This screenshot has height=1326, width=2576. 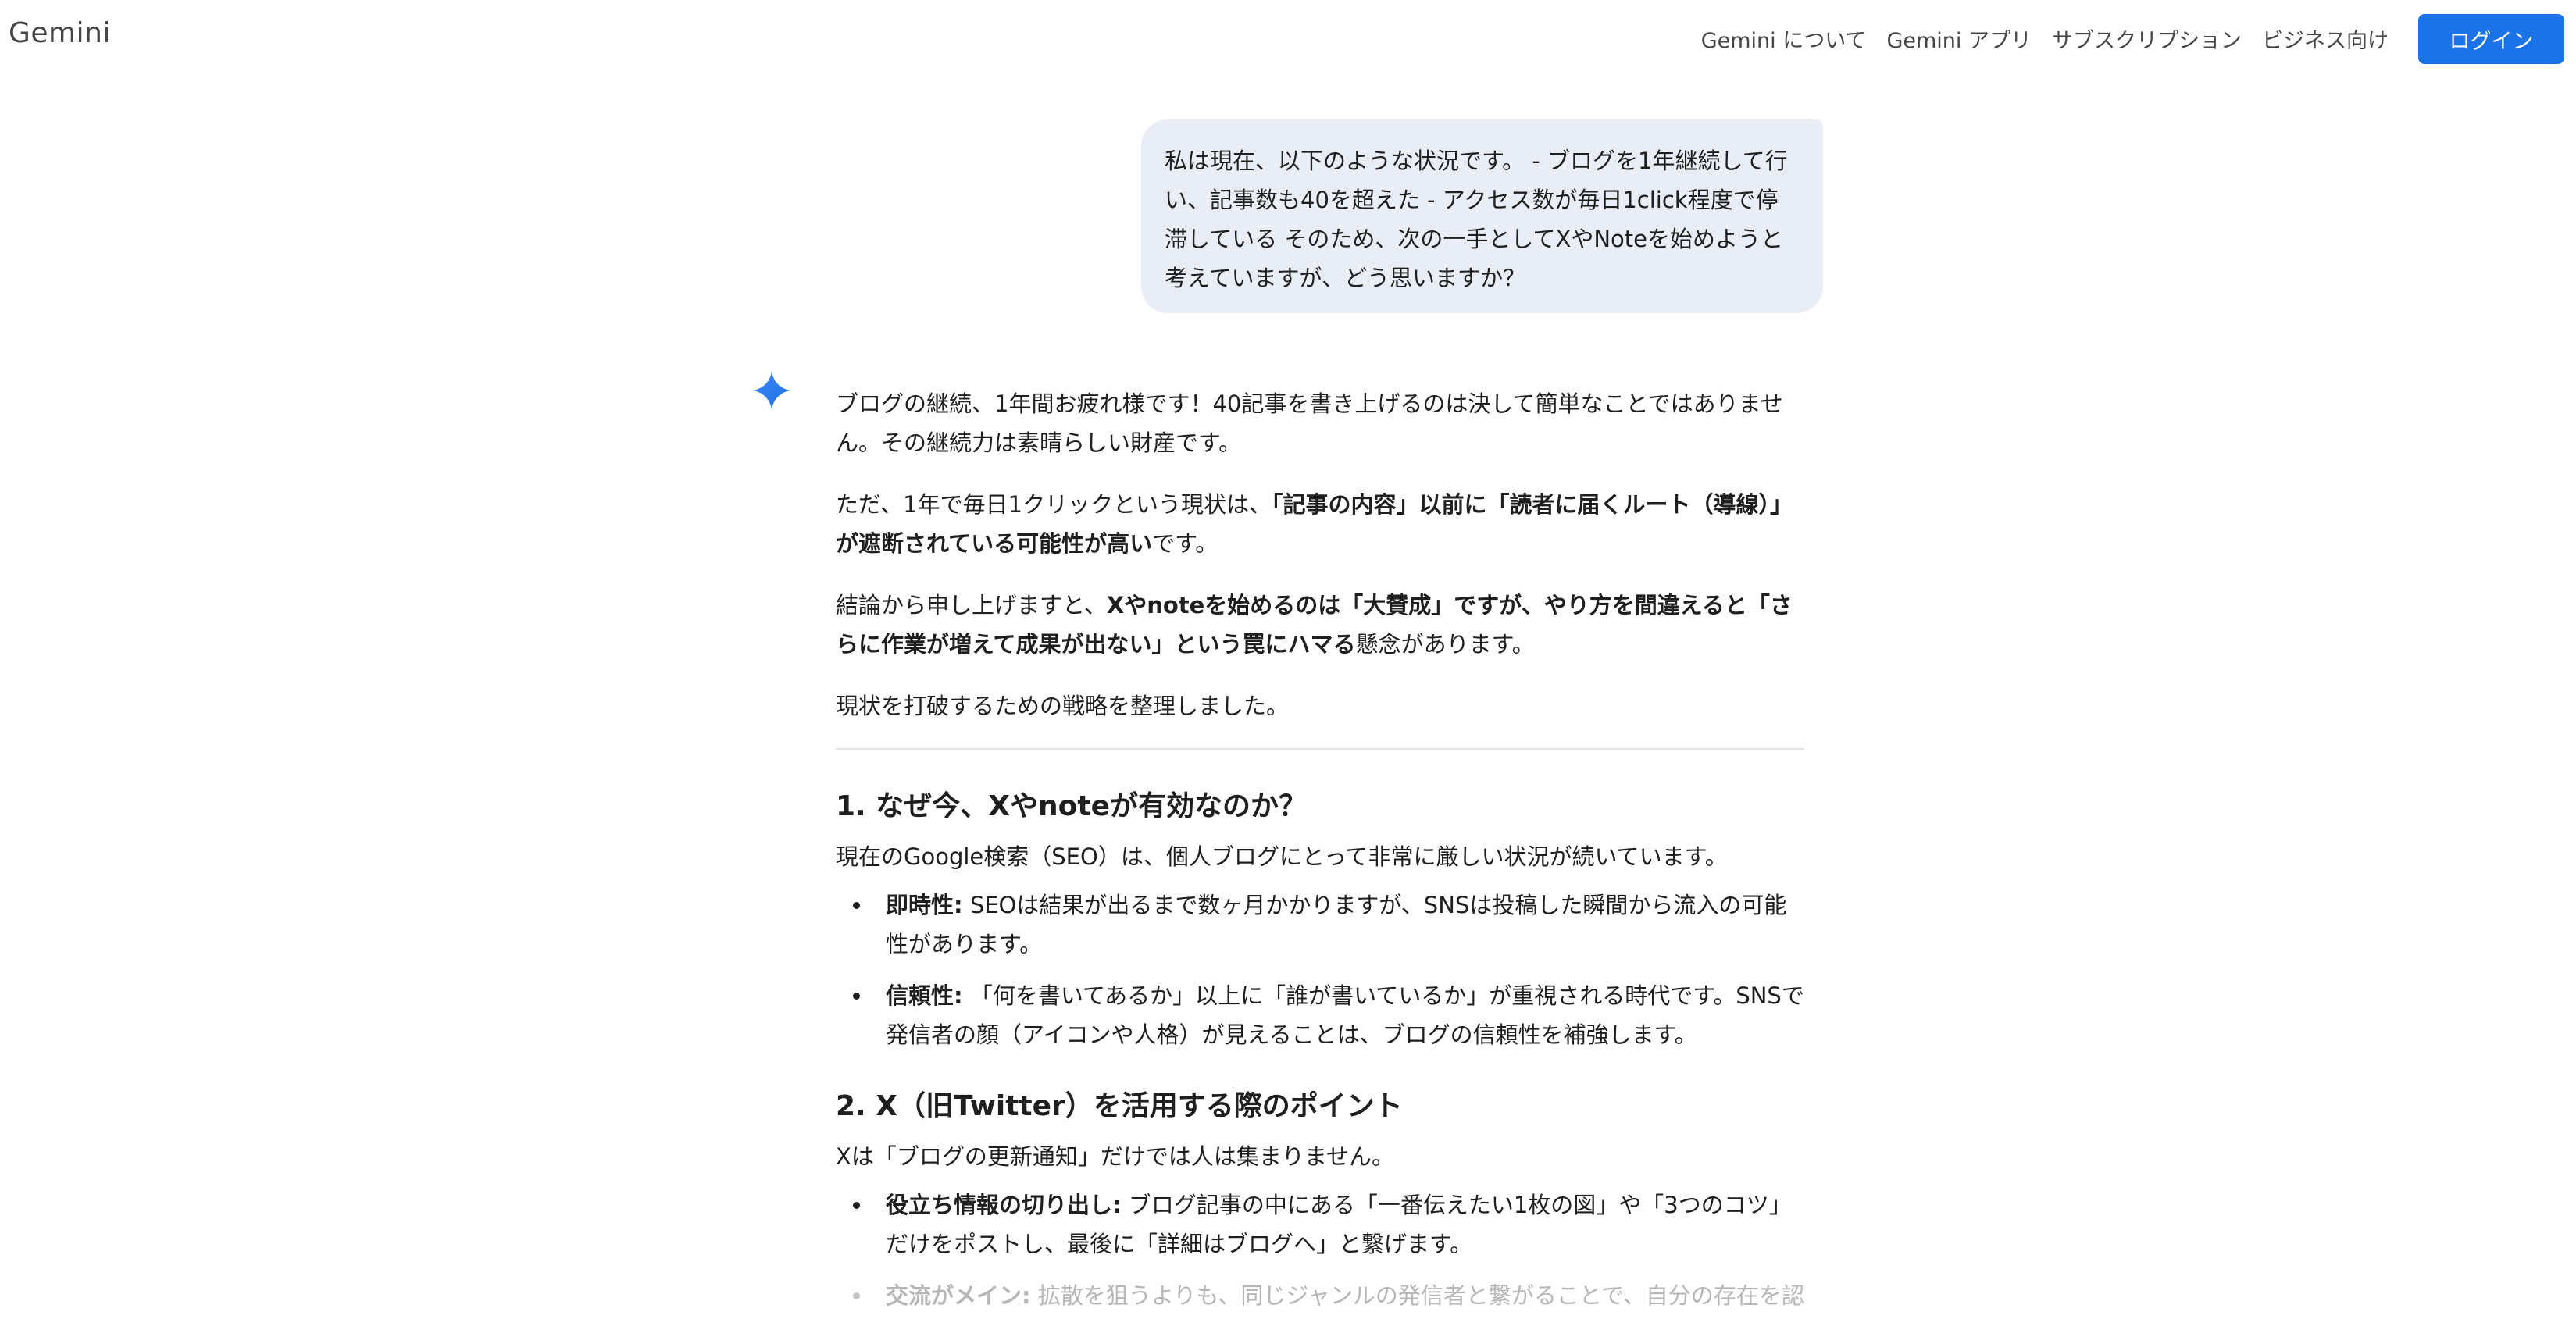 I want to click on nav-subscription: サブスクリプション, so click(x=2147, y=38).